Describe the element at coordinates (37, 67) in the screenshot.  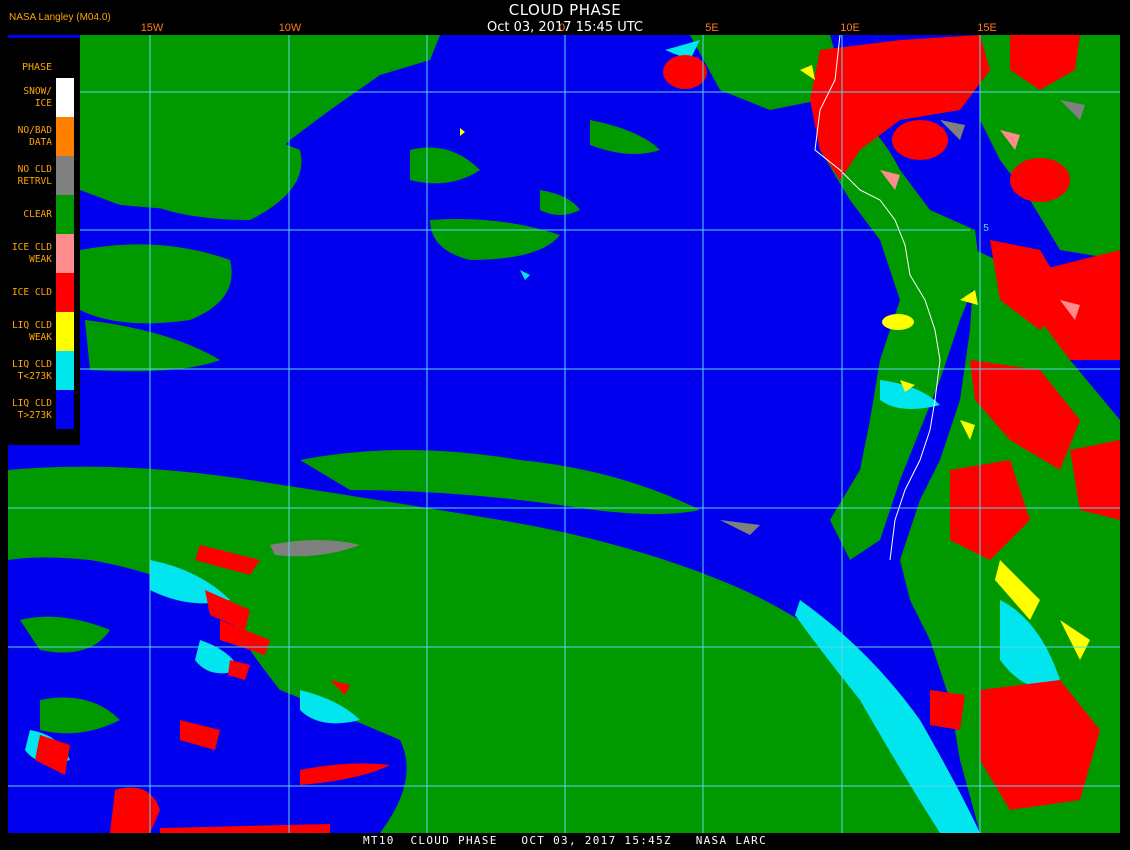
I see `legend-title: PHASE` at that location.